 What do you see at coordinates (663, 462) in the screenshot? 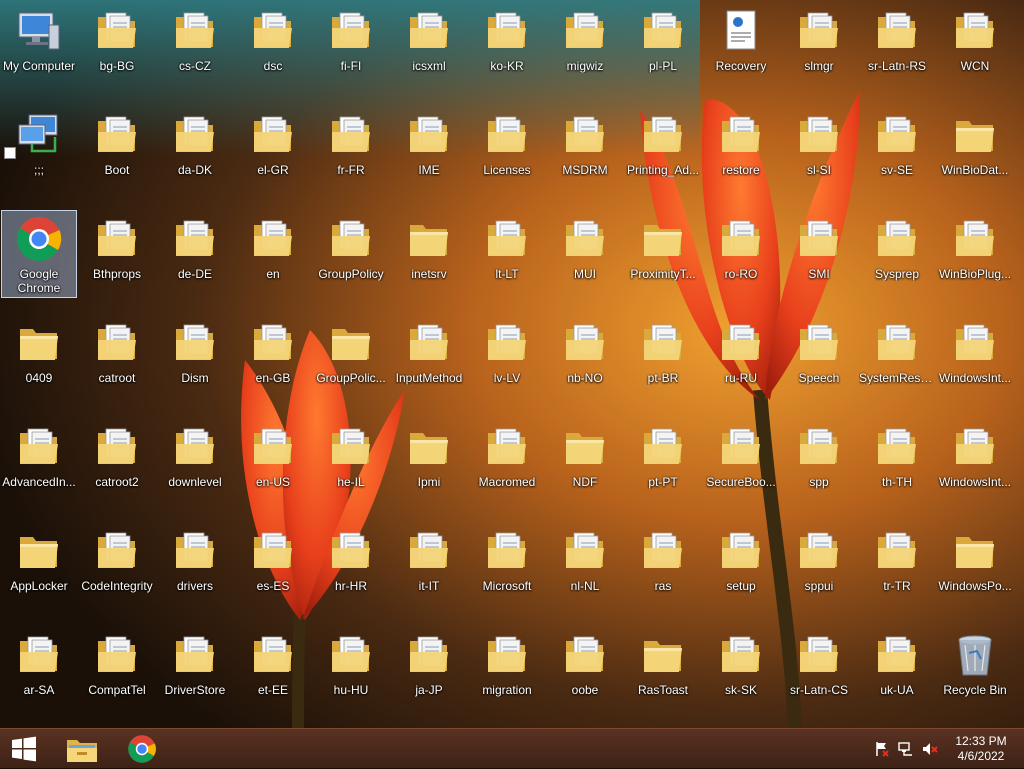
I see `desktop-icon-pt-pt: pt-PT` at bounding box center [663, 462].